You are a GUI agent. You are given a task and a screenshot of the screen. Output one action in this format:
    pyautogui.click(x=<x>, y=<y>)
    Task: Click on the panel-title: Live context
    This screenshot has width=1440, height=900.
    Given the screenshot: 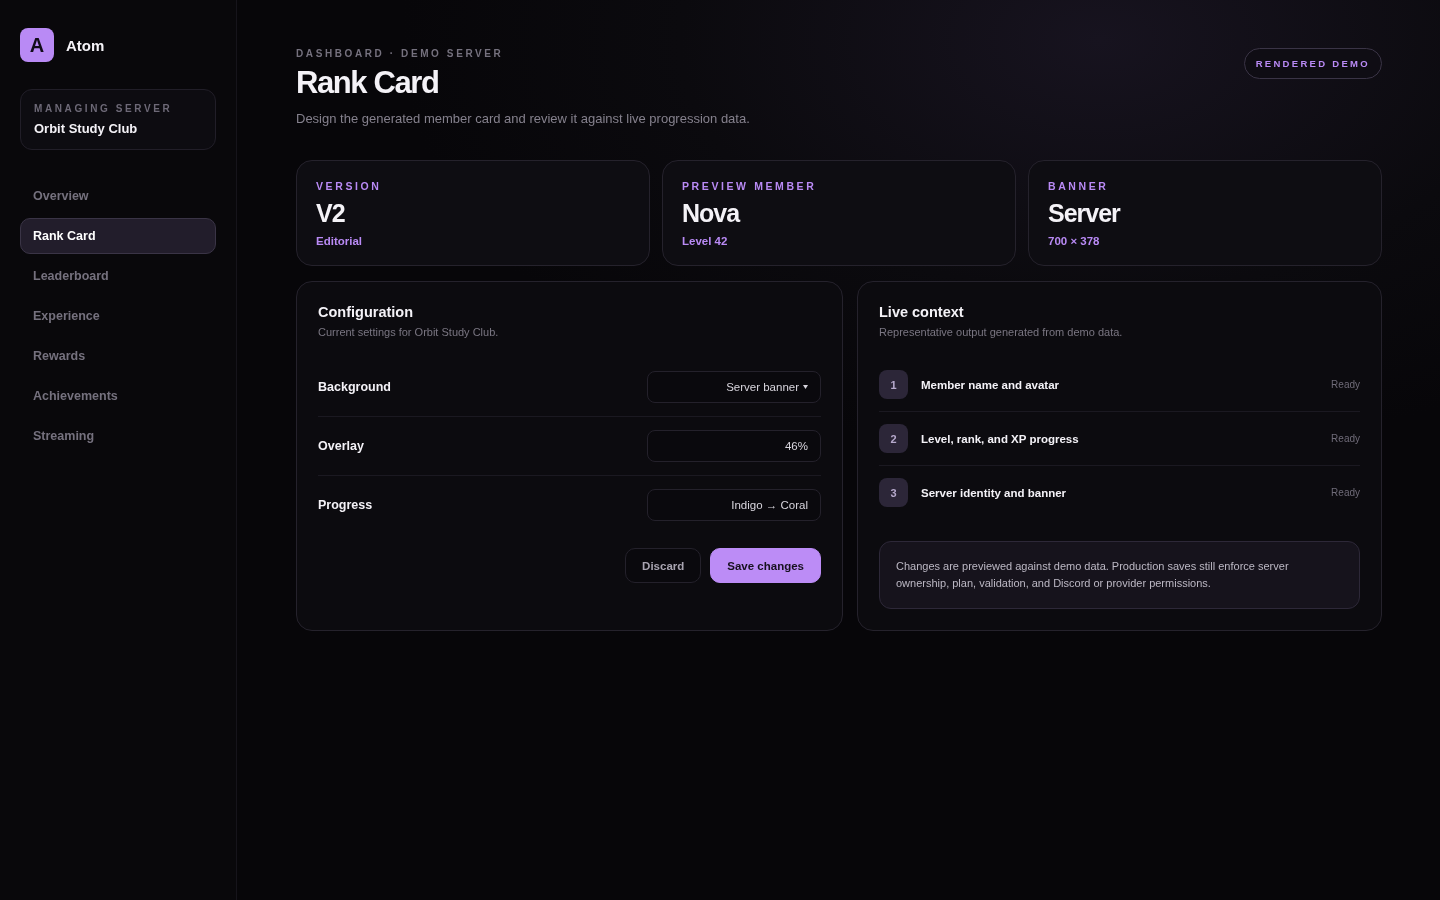 What is the action you would take?
    pyautogui.click(x=922, y=312)
    